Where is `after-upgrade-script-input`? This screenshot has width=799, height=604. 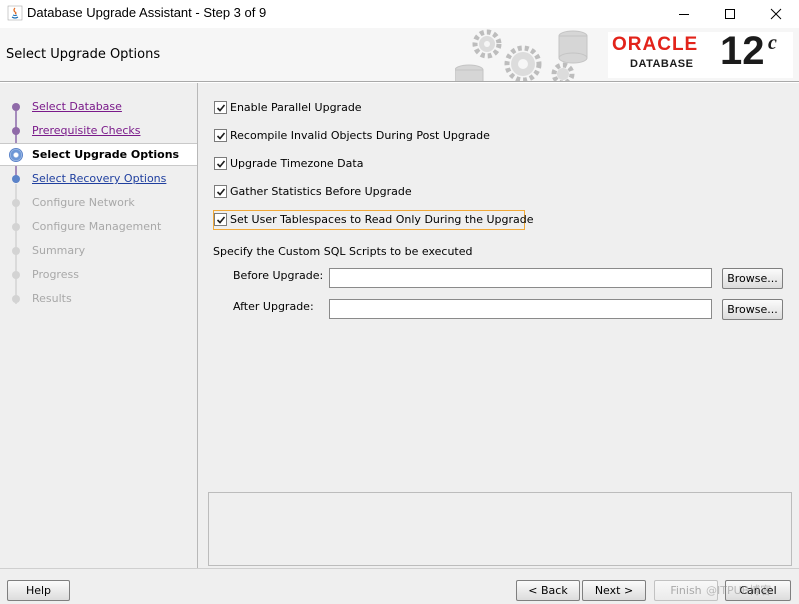 after-upgrade-script-input is located at coordinates (520, 309).